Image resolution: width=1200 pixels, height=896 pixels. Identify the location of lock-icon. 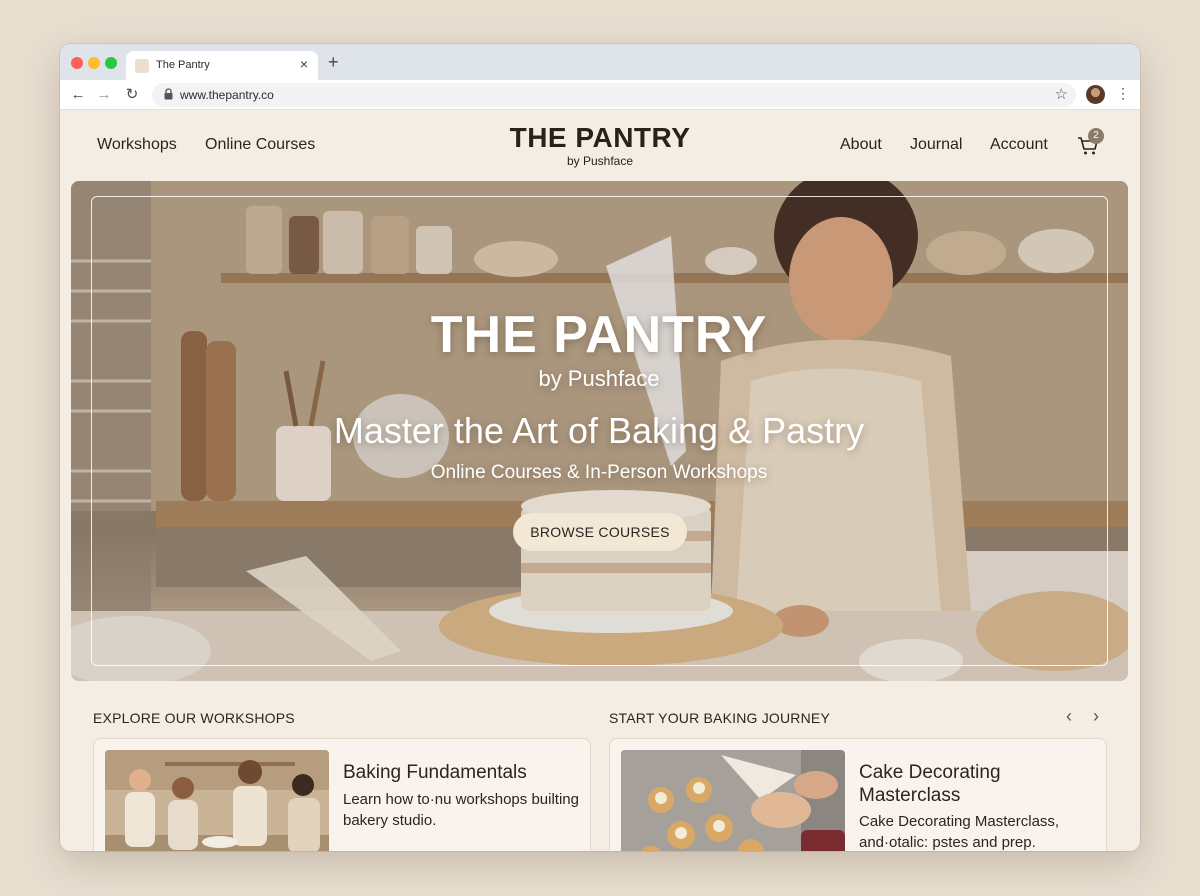
(168, 94).